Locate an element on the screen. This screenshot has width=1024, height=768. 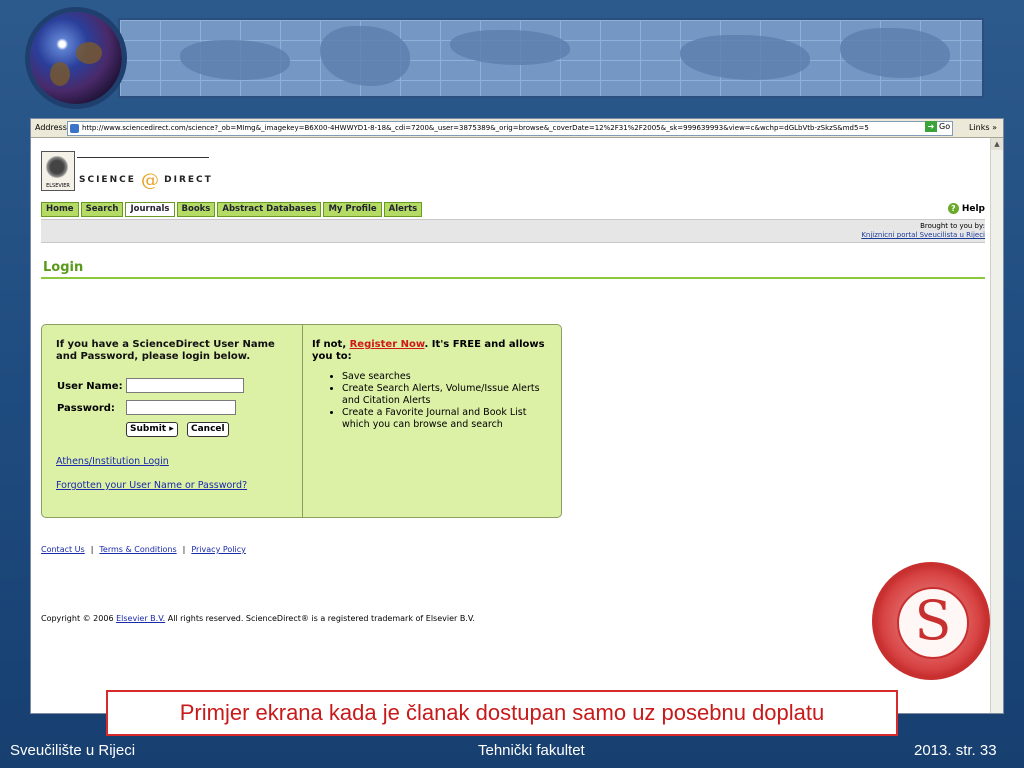
faculty-footer: Tehnički fakultet is located at coordinates (531, 750).